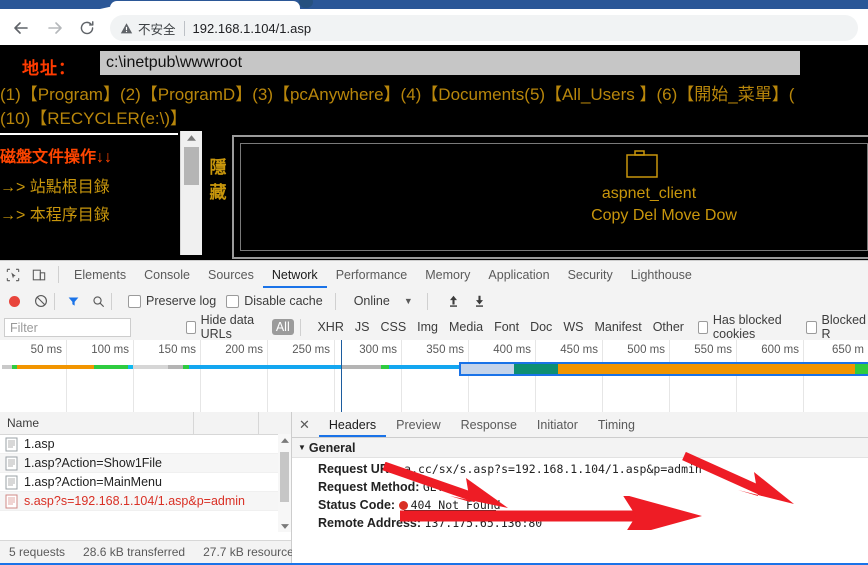 This screenshot has height=565, width=868. Describe the element at coordinates (225, 327) in the screenshot. I see `hide-data-urls-checkbox: Hide data URLs` at that location.